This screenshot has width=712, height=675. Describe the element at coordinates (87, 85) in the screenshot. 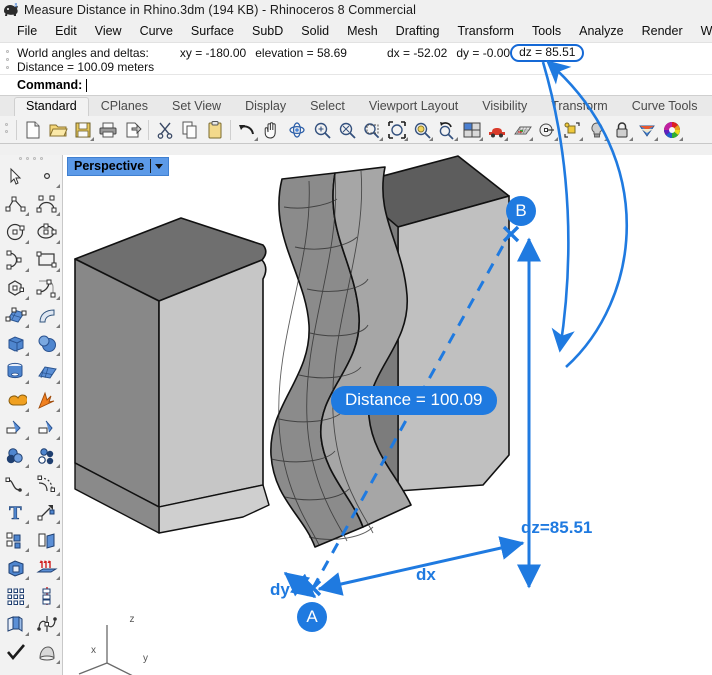

I see `command-caret` at that location.